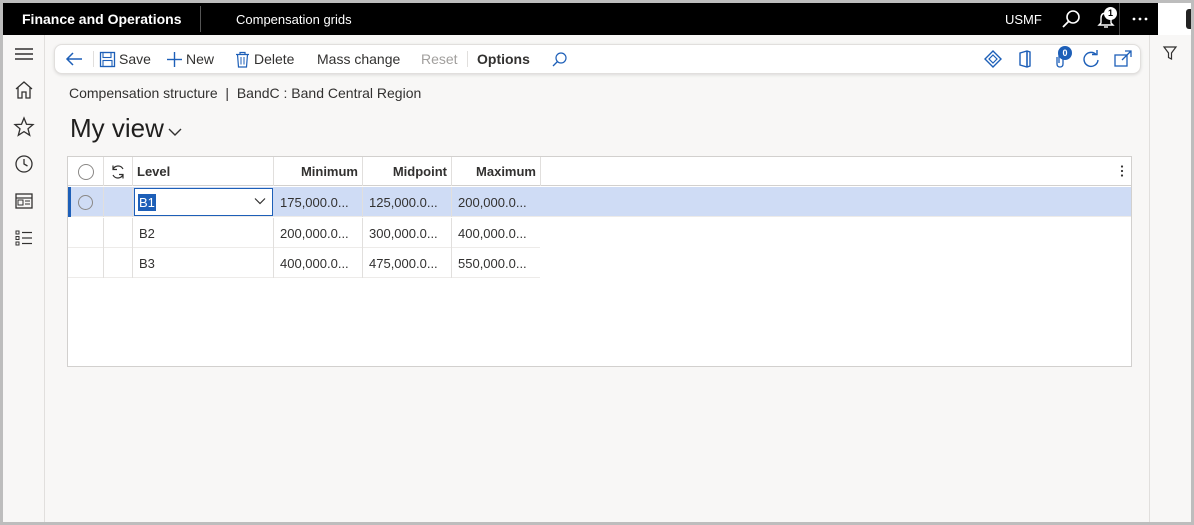  I want to click on mass-change-label: Mass change, so click(359, 59).